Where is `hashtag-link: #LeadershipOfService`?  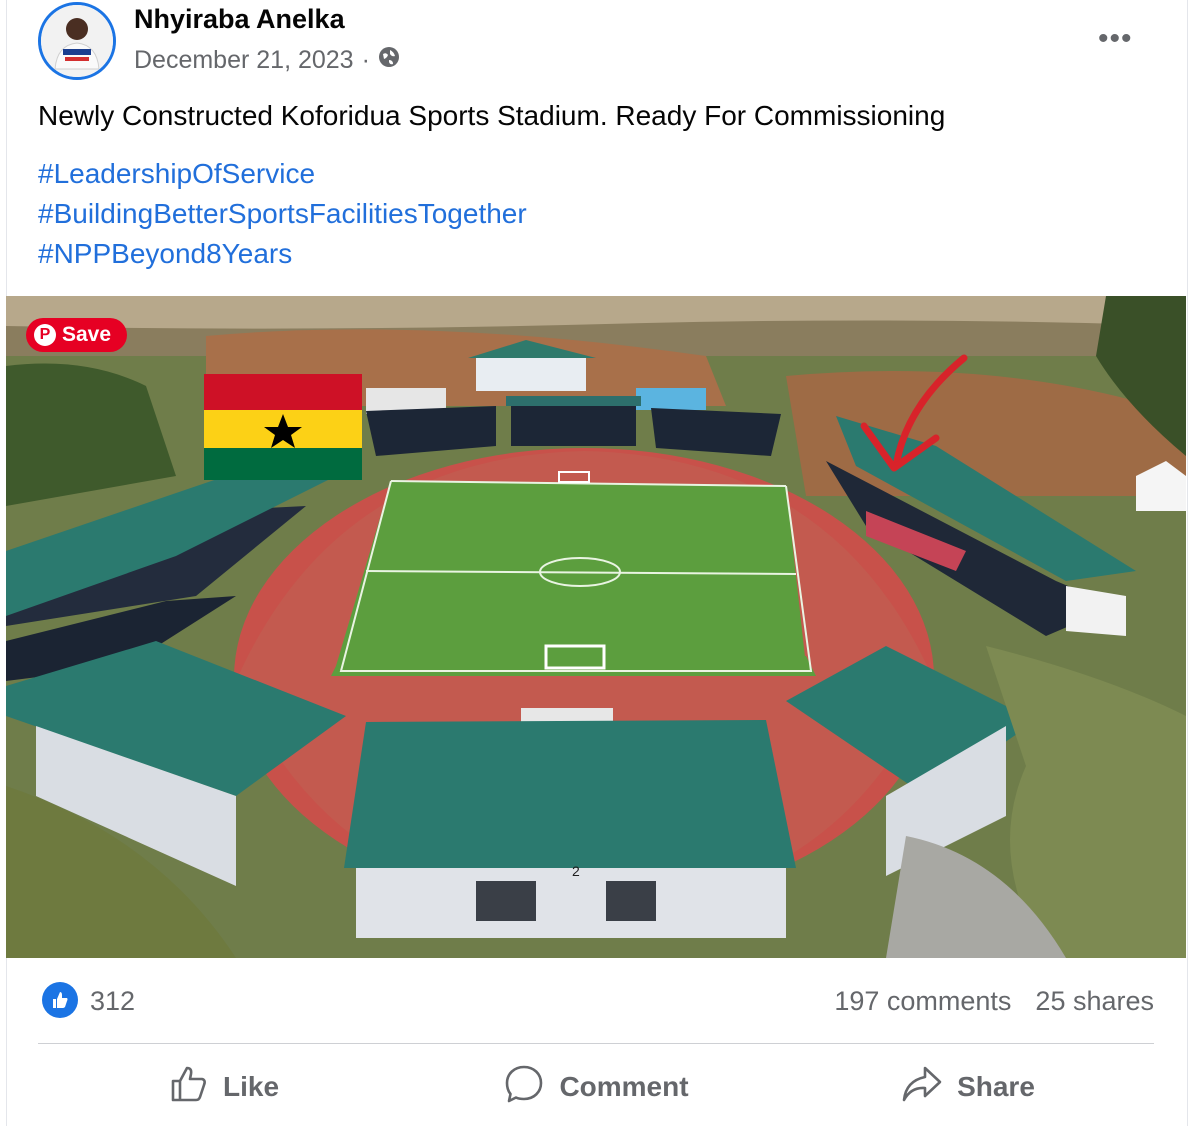 hashtag-link: #LeadershipOfService is located at coordinates (282, 174).